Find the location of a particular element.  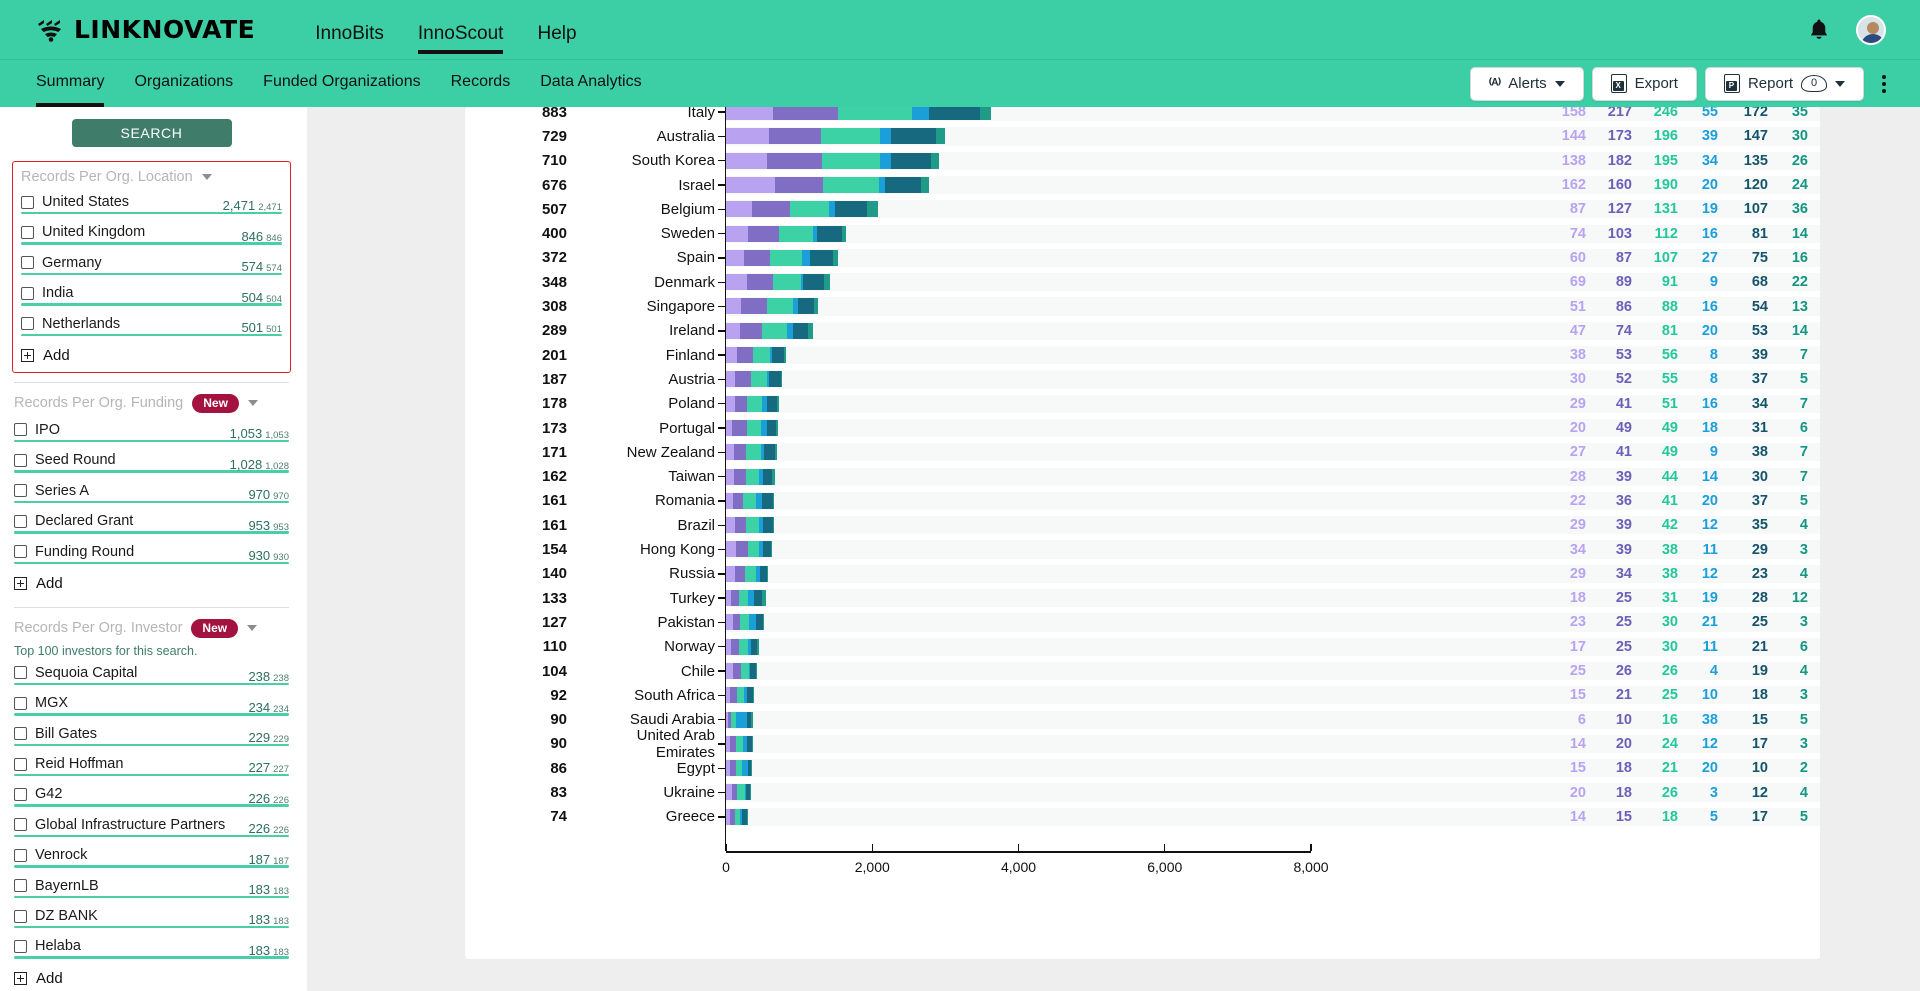

chart-row: 173 Portugal 20 49 49 18 31 6 is located at coordinates (1142, 428).